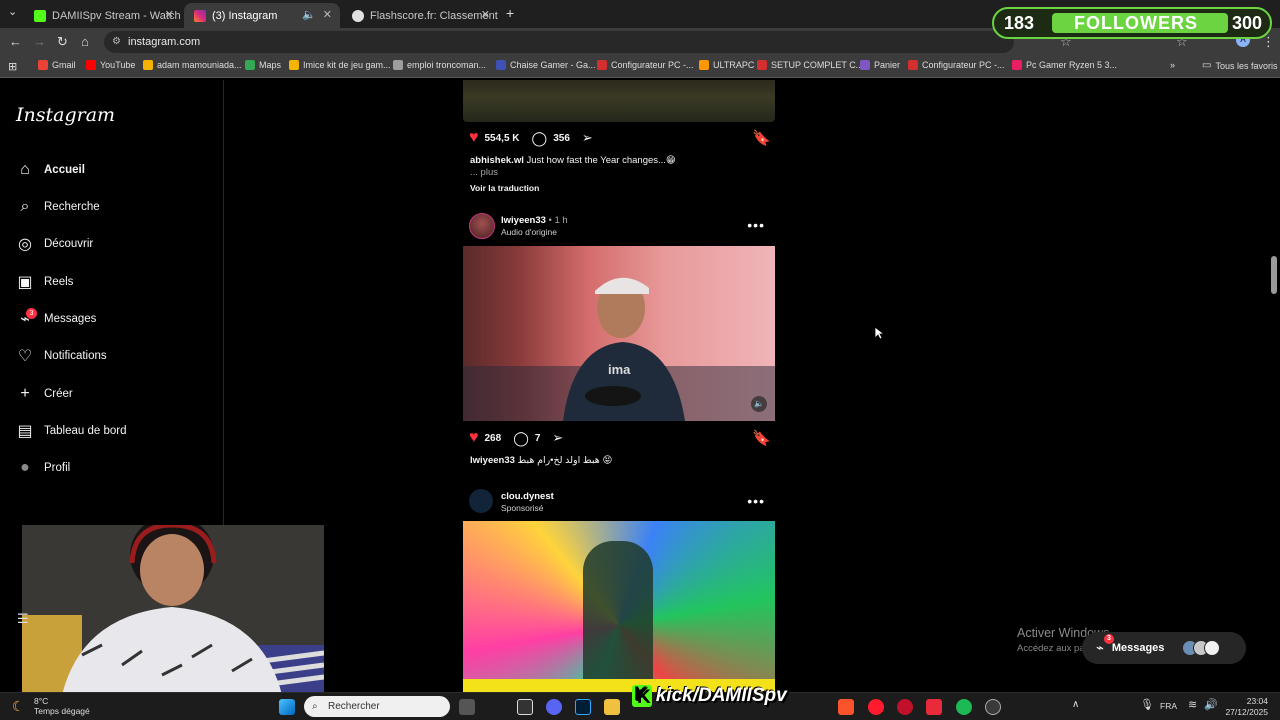 This screenshot has width=1280, height=720. What do you see at coordinates (377, 706) in the screenshot?
I see `taskbar-search: ⌕ Rechercher` at bounding box center [377, 706].